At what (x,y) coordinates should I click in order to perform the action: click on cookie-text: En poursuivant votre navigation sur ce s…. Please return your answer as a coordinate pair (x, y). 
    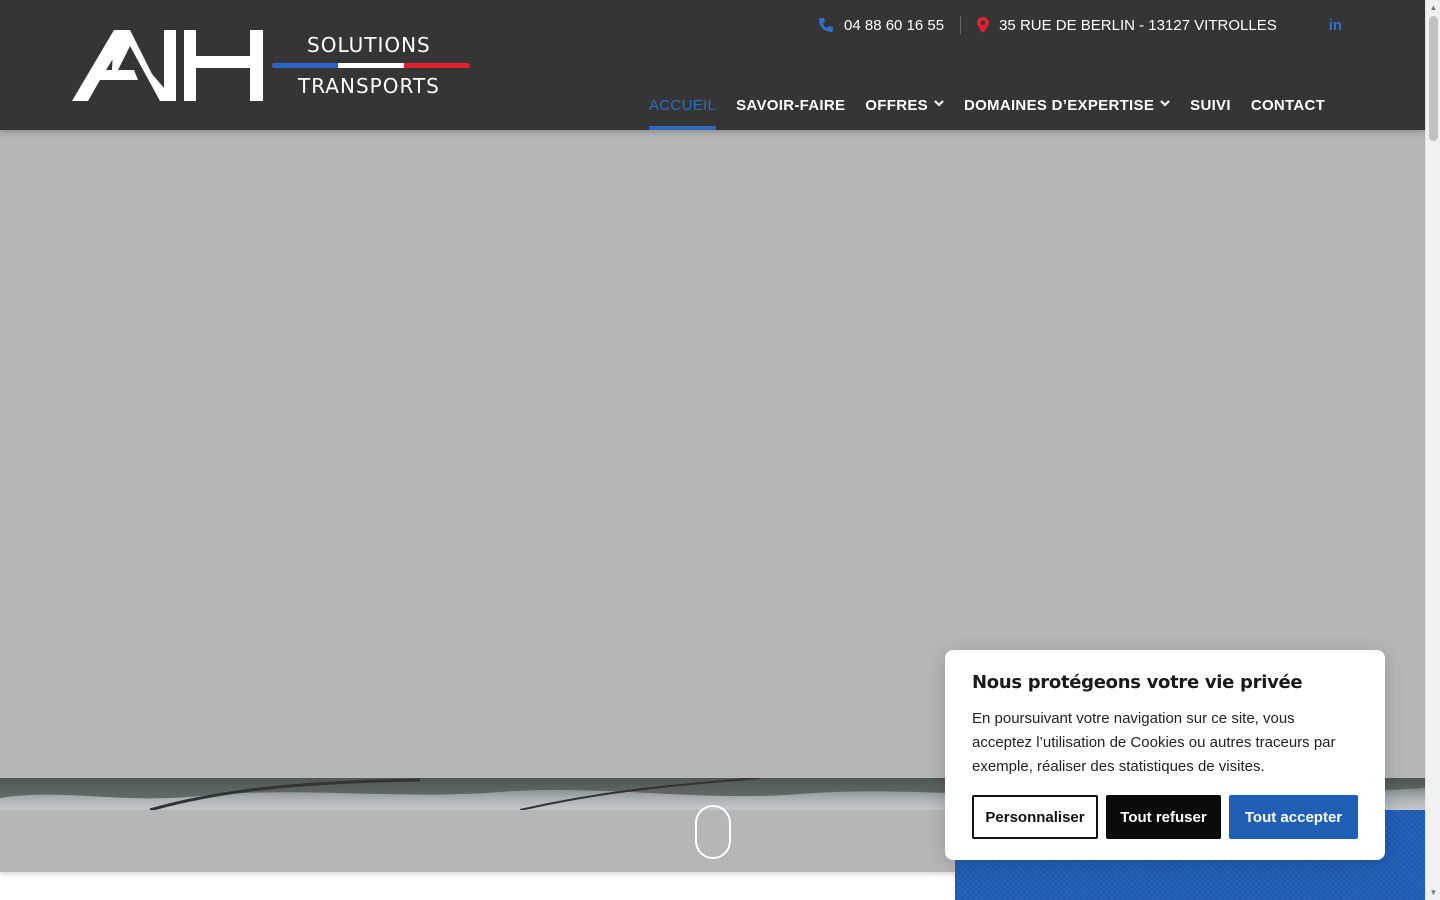
    Looking at the image, I should click on (1154, 742).